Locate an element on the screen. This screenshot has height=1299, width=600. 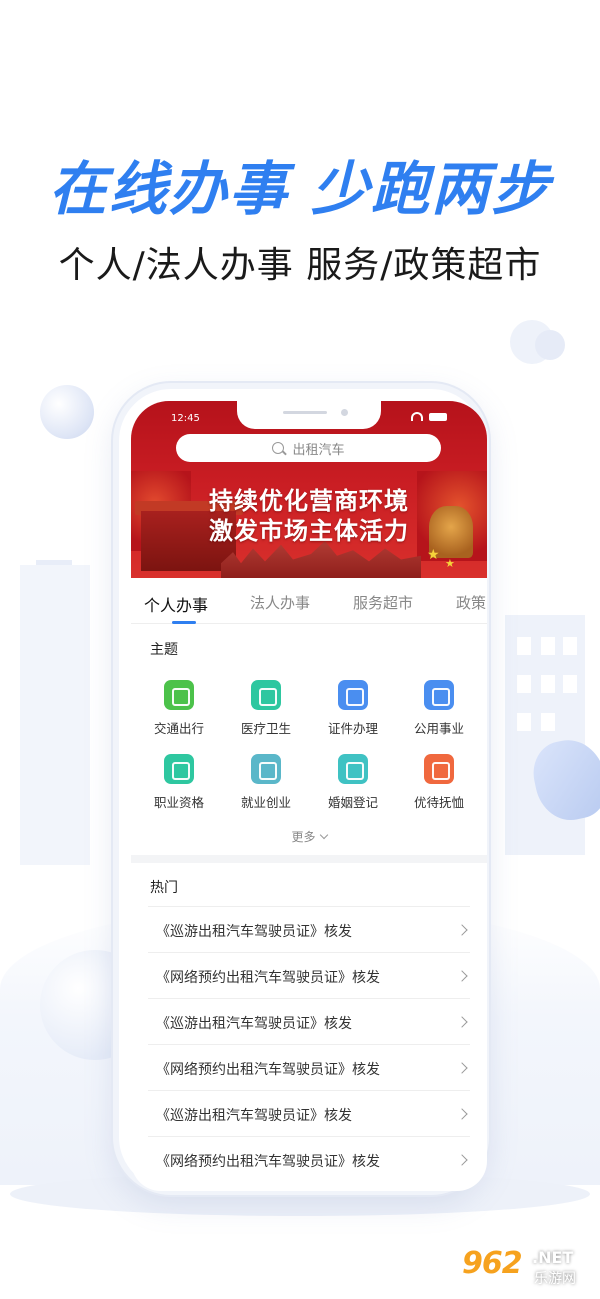
promo-headline: 在线办事 少跑两步 is located at coordinates (300, 189).